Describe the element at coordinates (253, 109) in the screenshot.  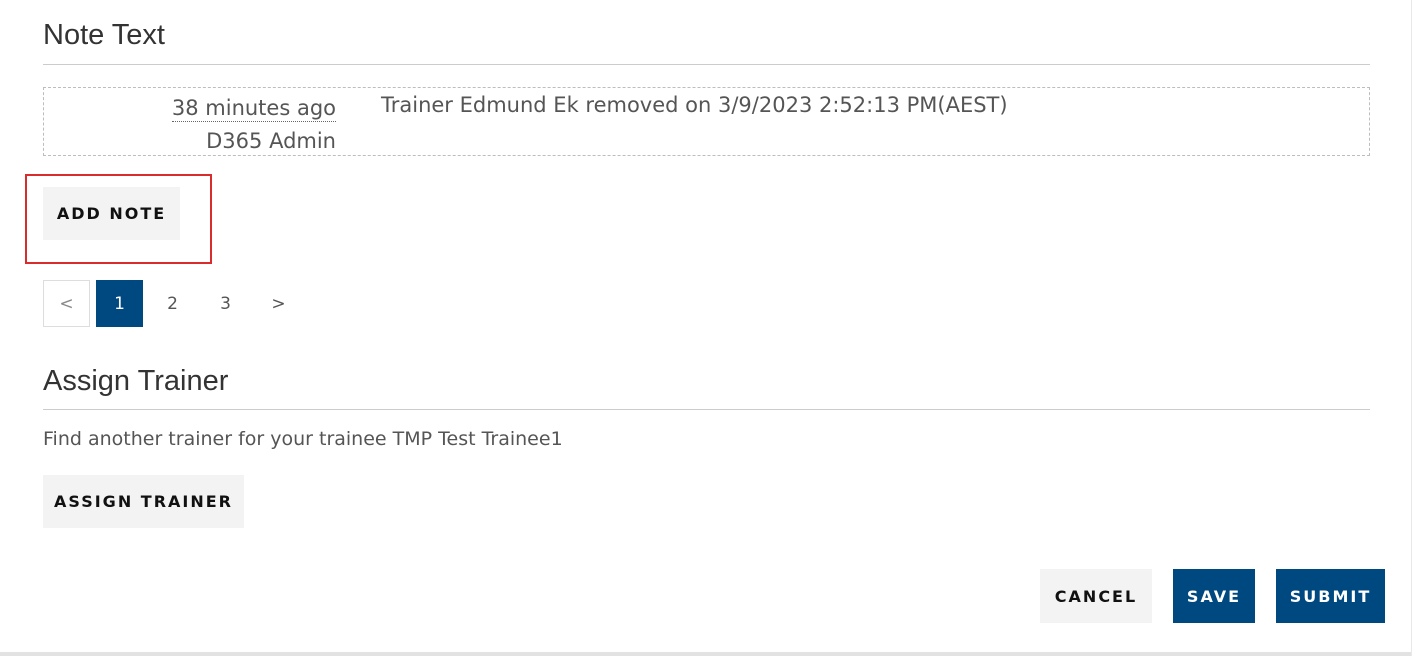
I see `note-time-ago: 38 minutes ago` at that location.